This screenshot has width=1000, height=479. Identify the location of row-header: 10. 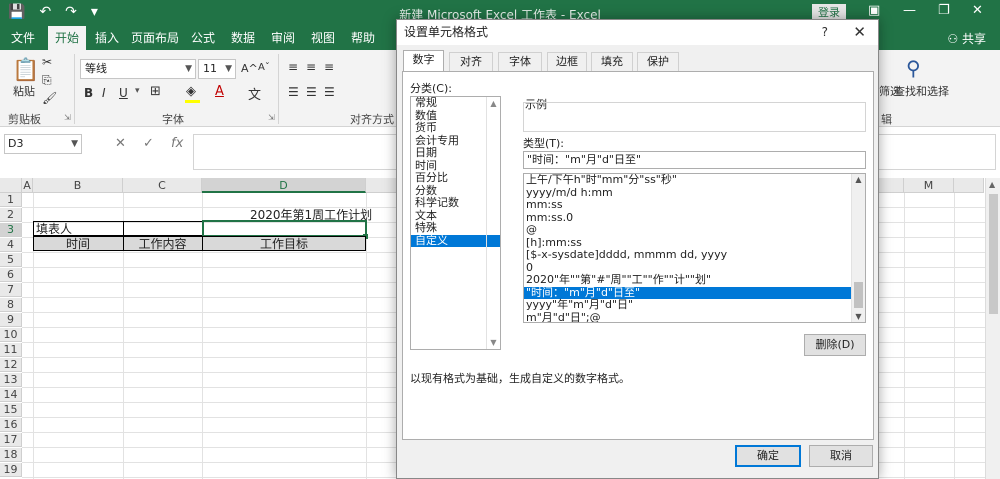
(11, 335).